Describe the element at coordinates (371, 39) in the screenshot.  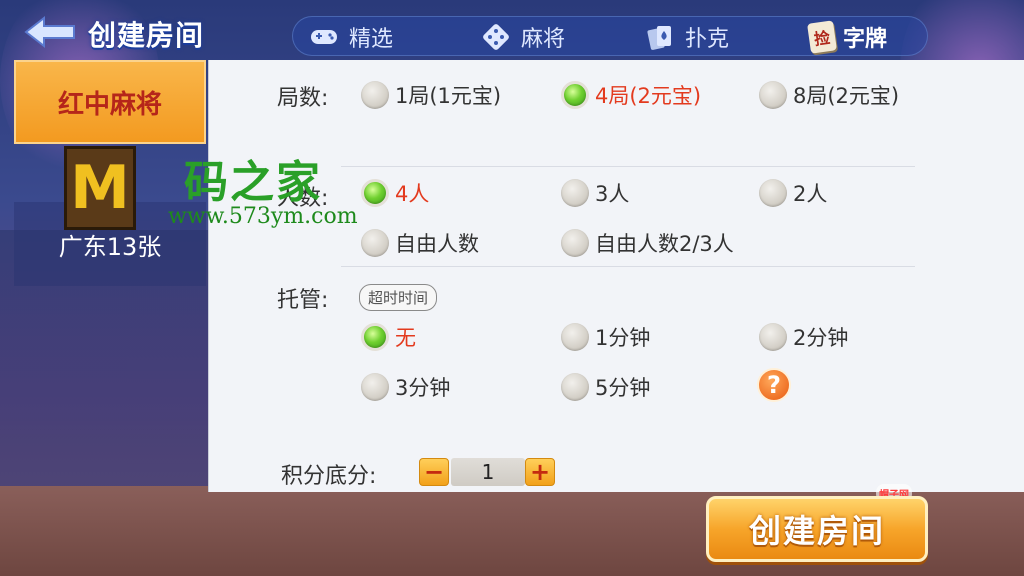
I see `tab-featured-label: 精选` at that location.